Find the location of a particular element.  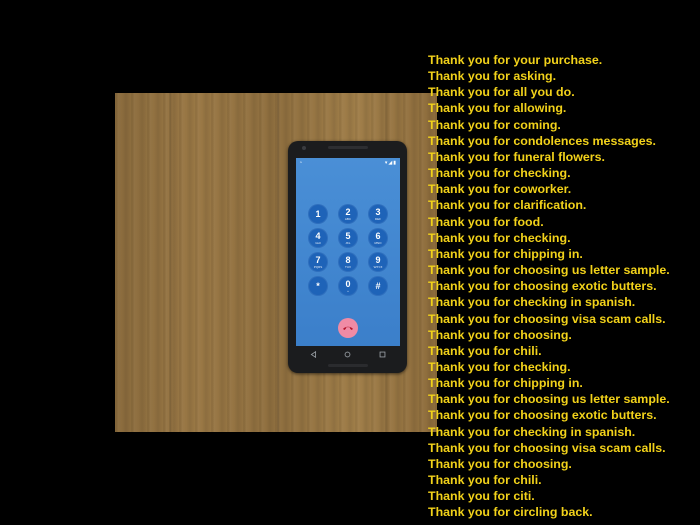

key-letters: WXYZ is located at coordinates (378, 266).